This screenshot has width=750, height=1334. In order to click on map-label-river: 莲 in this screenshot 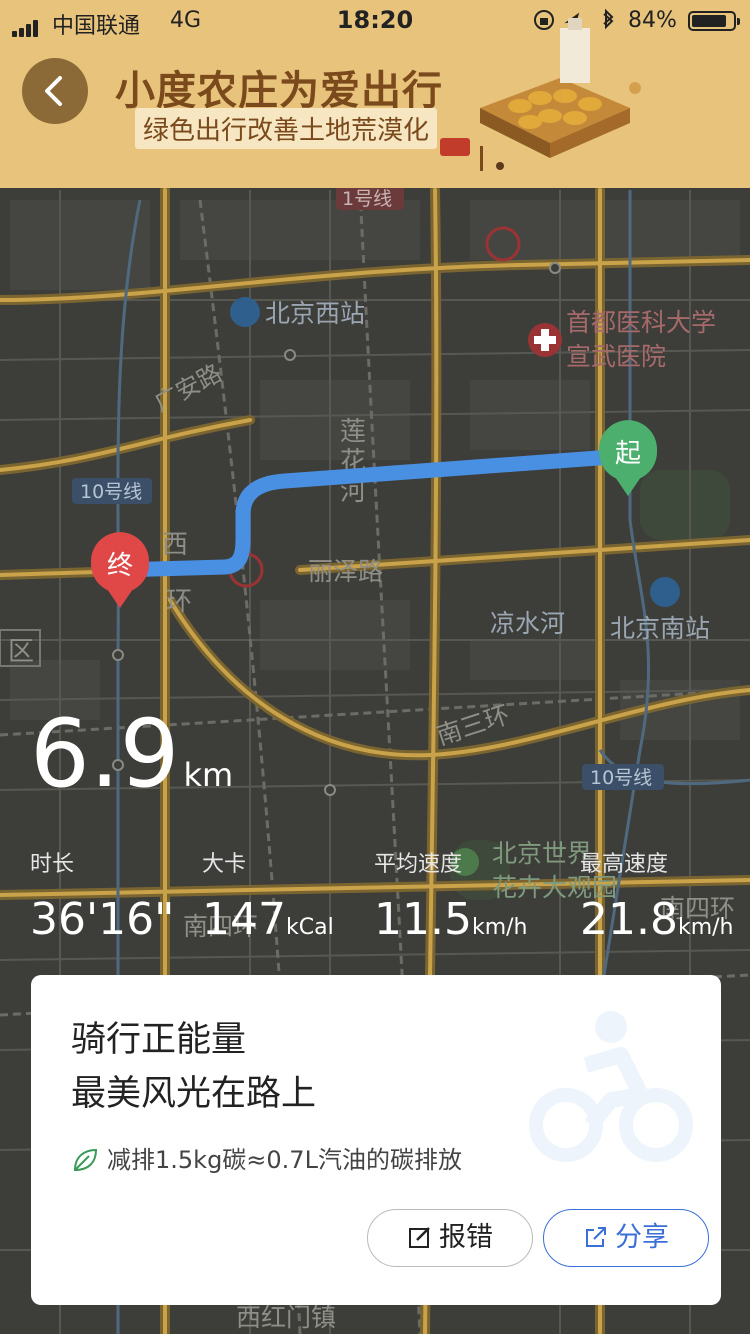, I will do `click(353, 432)`.